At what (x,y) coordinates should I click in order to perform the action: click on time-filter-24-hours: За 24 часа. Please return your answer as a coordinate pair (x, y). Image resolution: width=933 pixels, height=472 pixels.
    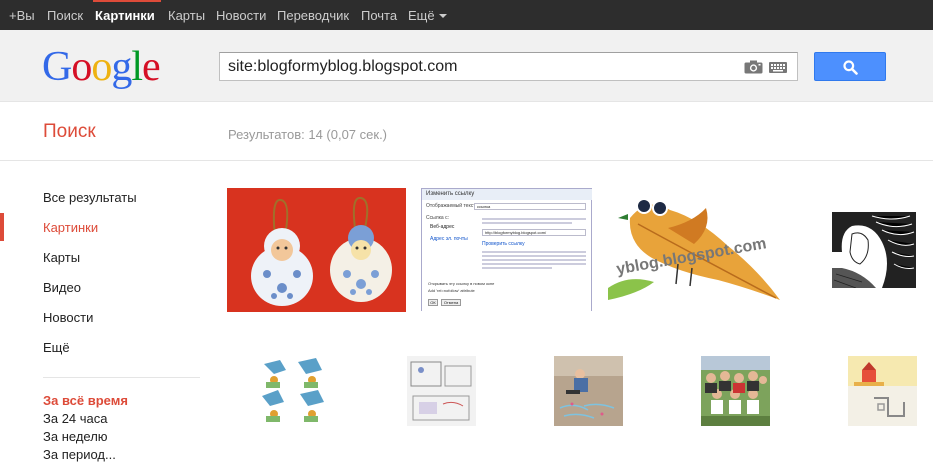
    Looking at the image, I should click on (75, 418).